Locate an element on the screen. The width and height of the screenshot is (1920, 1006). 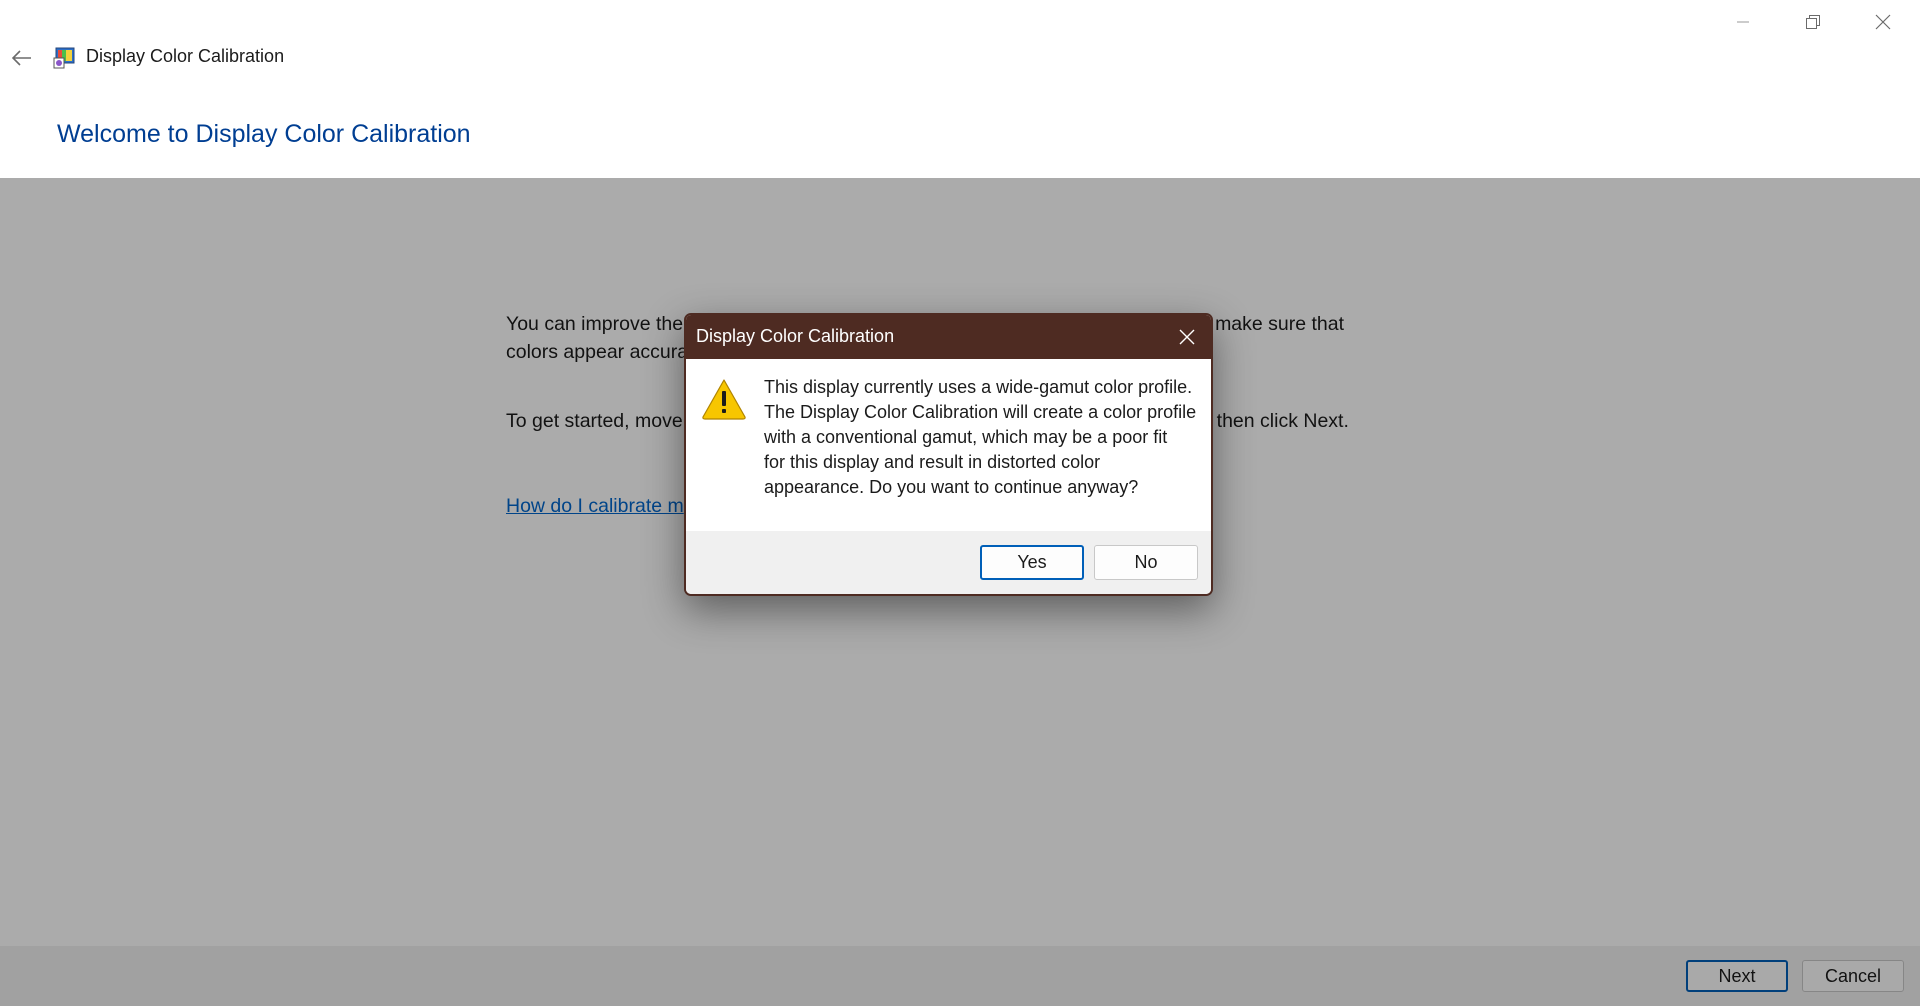
title-bar: Display Color Calibration is located at coordinates (960, 55).